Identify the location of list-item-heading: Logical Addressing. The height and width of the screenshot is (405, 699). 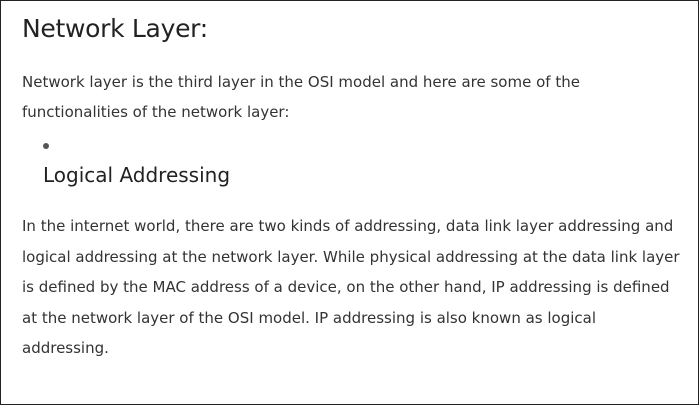
(137, 175).